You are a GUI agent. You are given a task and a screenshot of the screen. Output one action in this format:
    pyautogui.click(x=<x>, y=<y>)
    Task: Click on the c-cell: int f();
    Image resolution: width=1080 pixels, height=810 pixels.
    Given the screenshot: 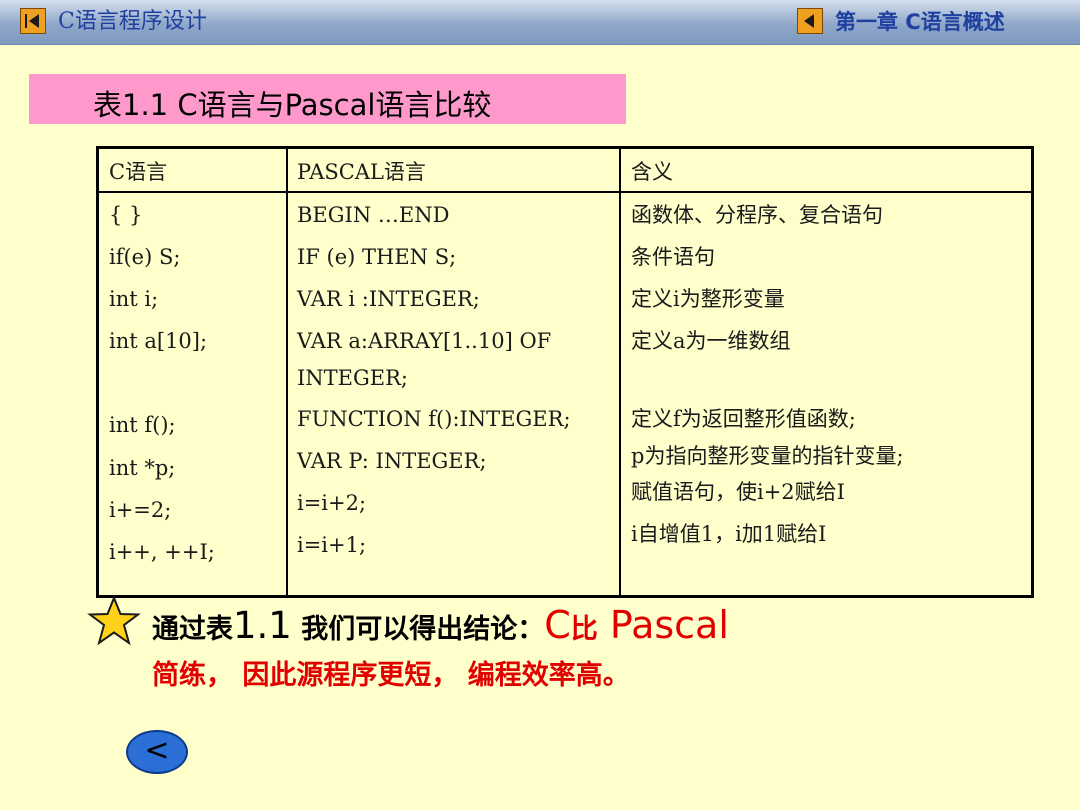 What is the action you would take?
    pyautogui.click(x=142, y=425)
    